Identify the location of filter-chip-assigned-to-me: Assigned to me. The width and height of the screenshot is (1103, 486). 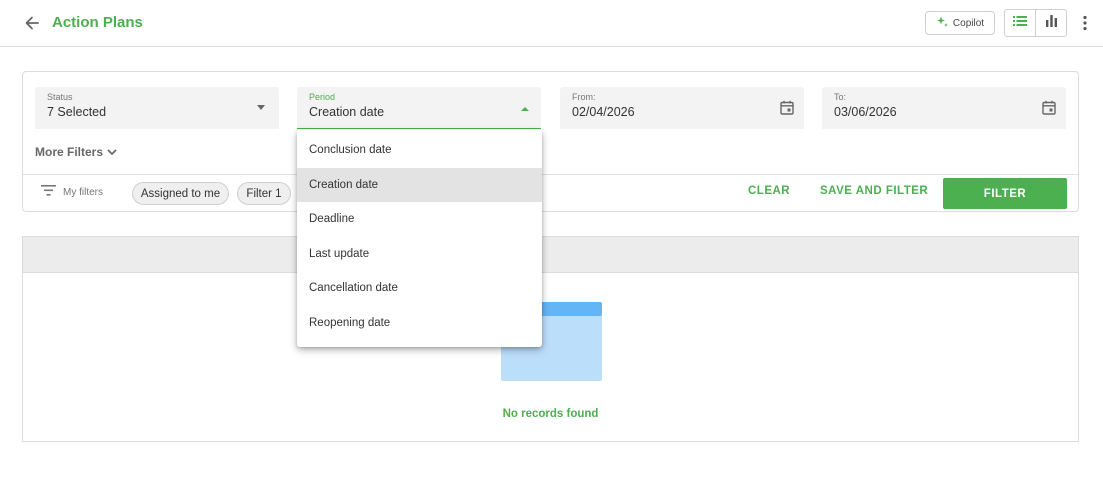
(180, 193).